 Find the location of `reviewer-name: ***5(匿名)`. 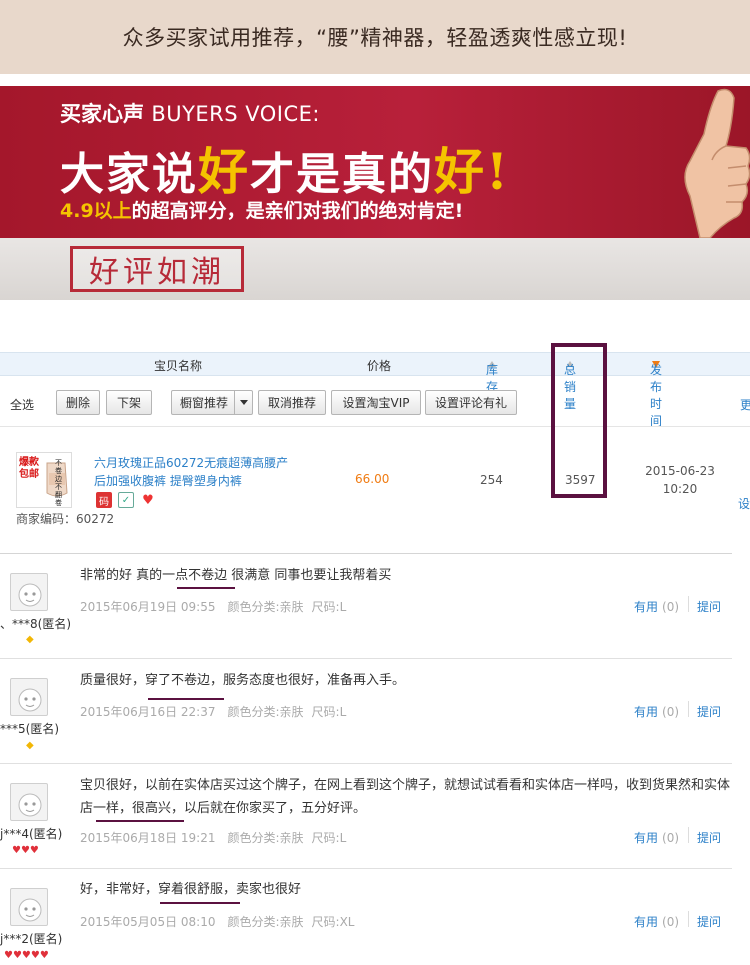

reviewer-name: ***5(匿名) is located at coordinates (29, 728).